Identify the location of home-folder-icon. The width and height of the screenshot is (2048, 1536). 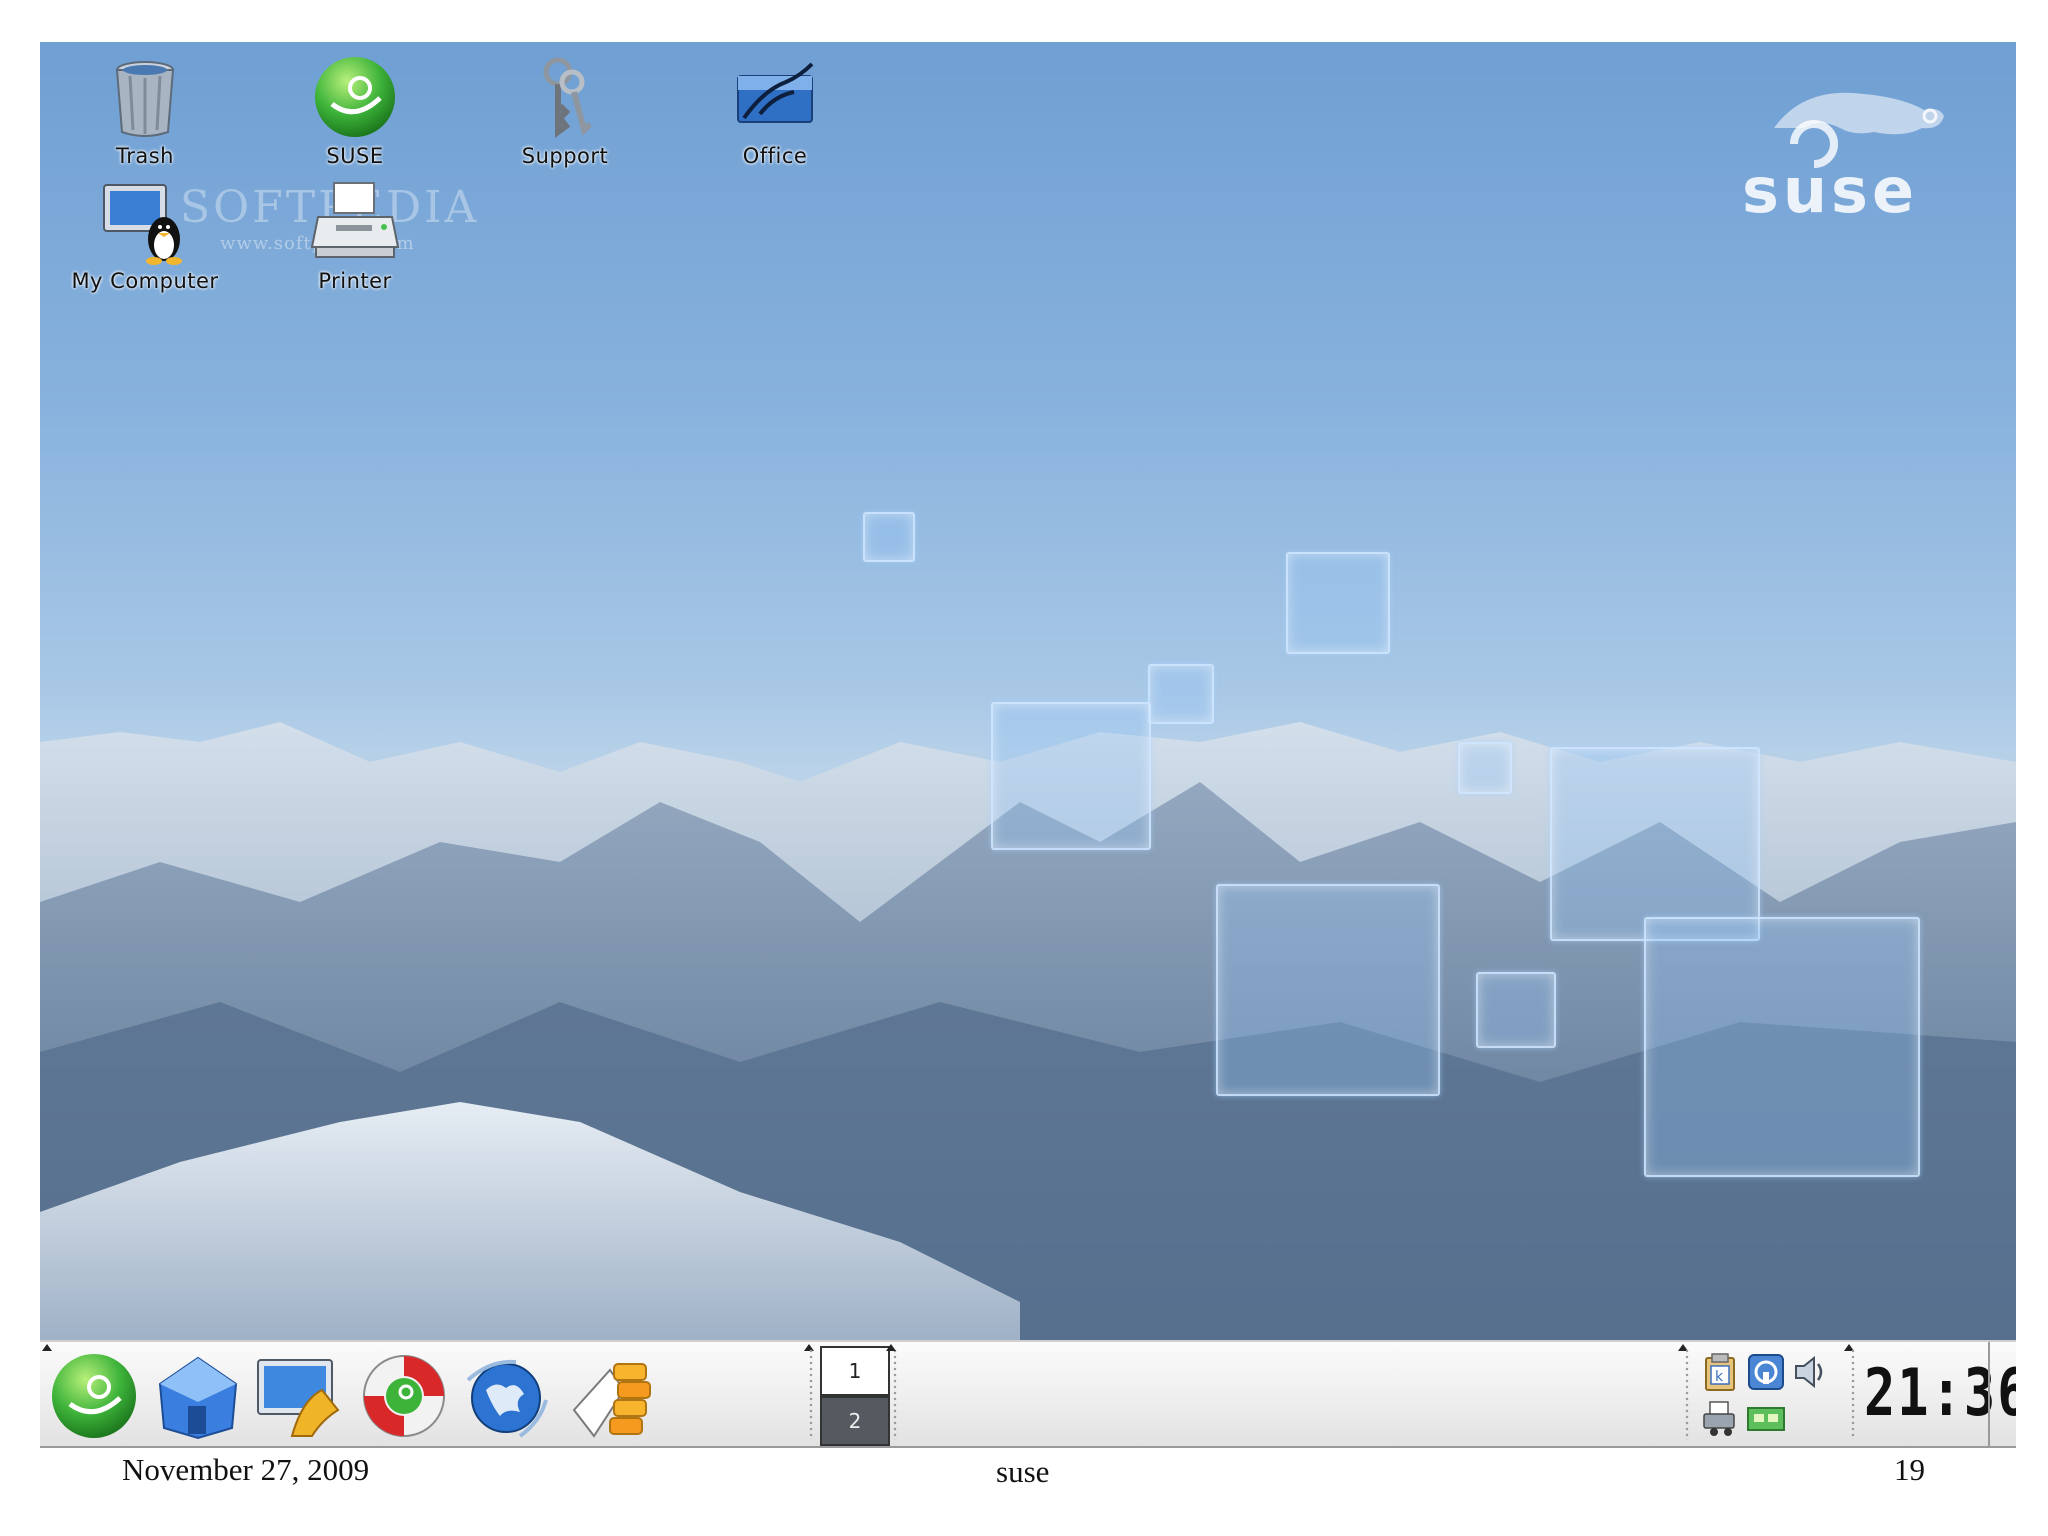
(198, 1398).